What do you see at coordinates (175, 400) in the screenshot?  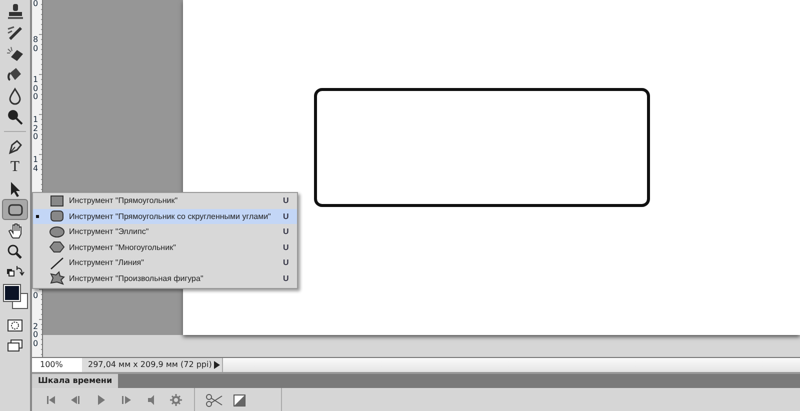 I see `gear-icon` at bounding box center [175, 400].